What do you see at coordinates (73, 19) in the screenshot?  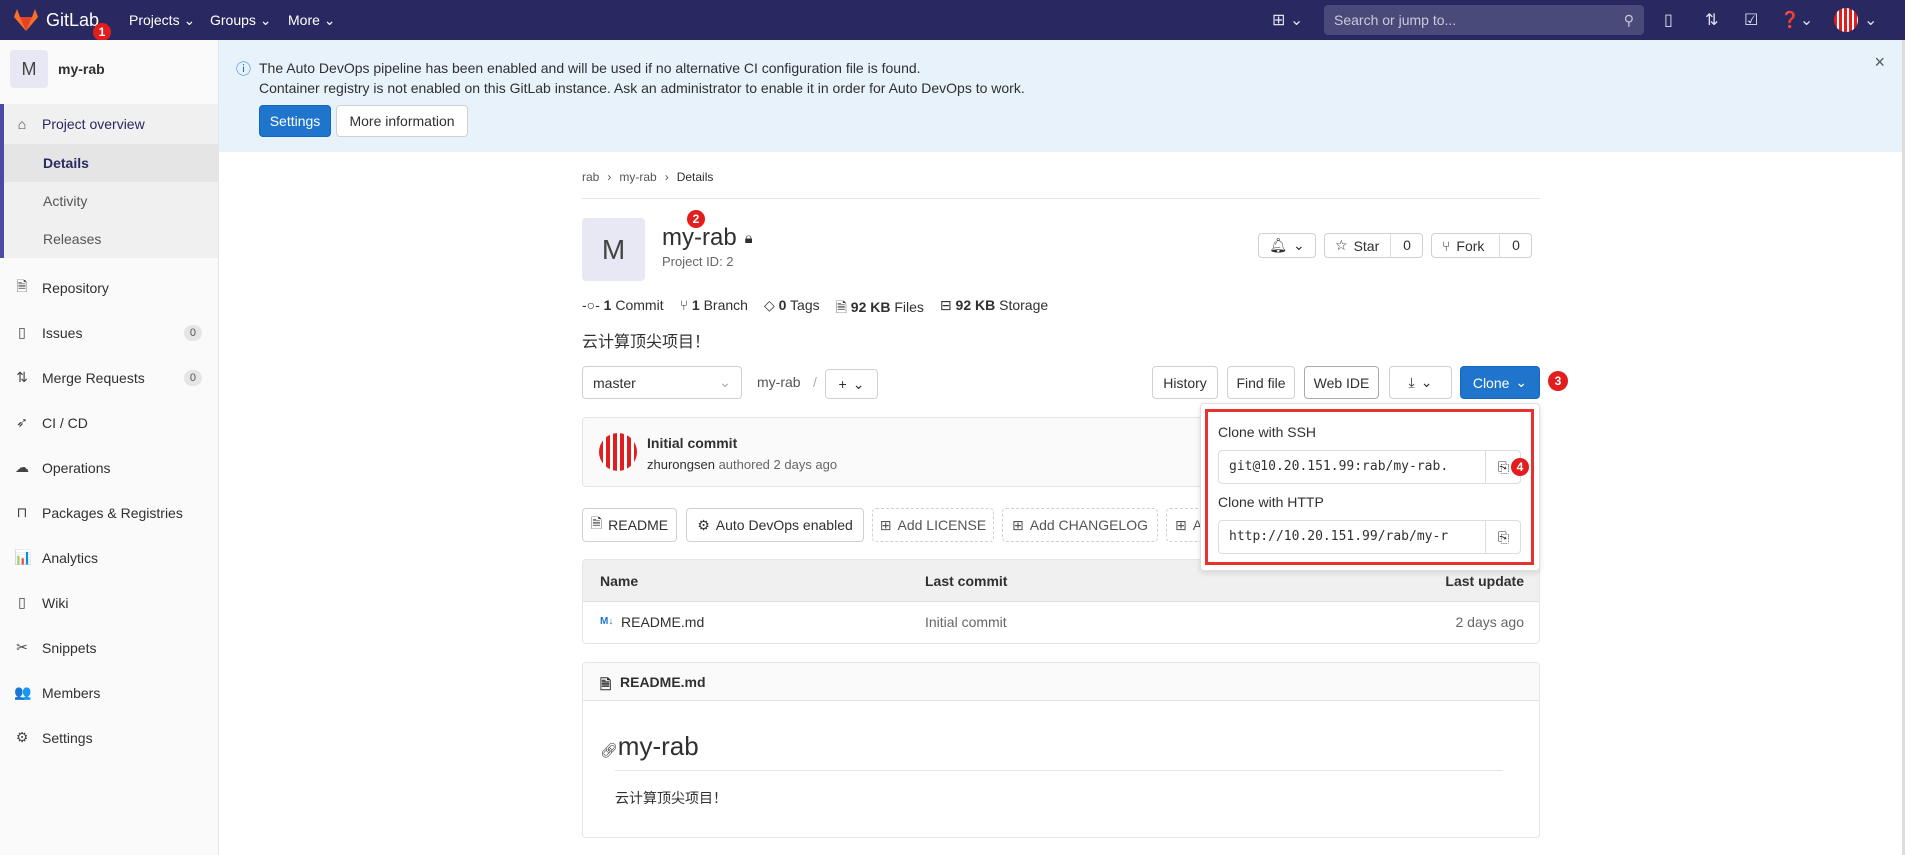 I see `brand-name: GitLab` at bounding box center [73, 19].